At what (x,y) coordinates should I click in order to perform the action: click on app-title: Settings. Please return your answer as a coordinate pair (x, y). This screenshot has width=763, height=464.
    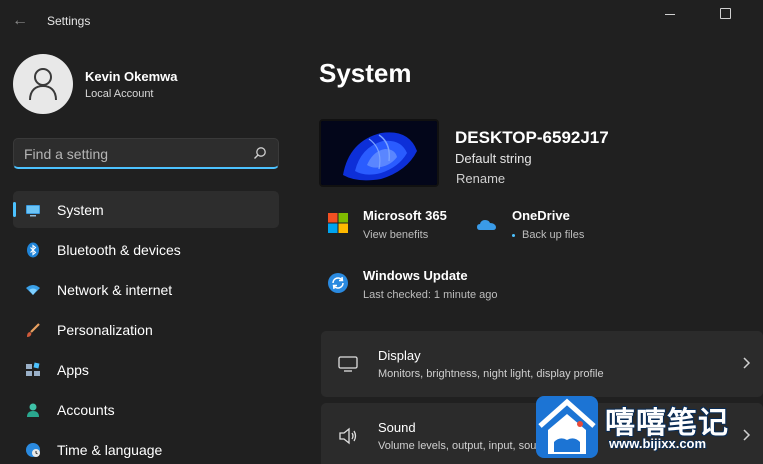
    Looking at the image, I should click on (69, 21).